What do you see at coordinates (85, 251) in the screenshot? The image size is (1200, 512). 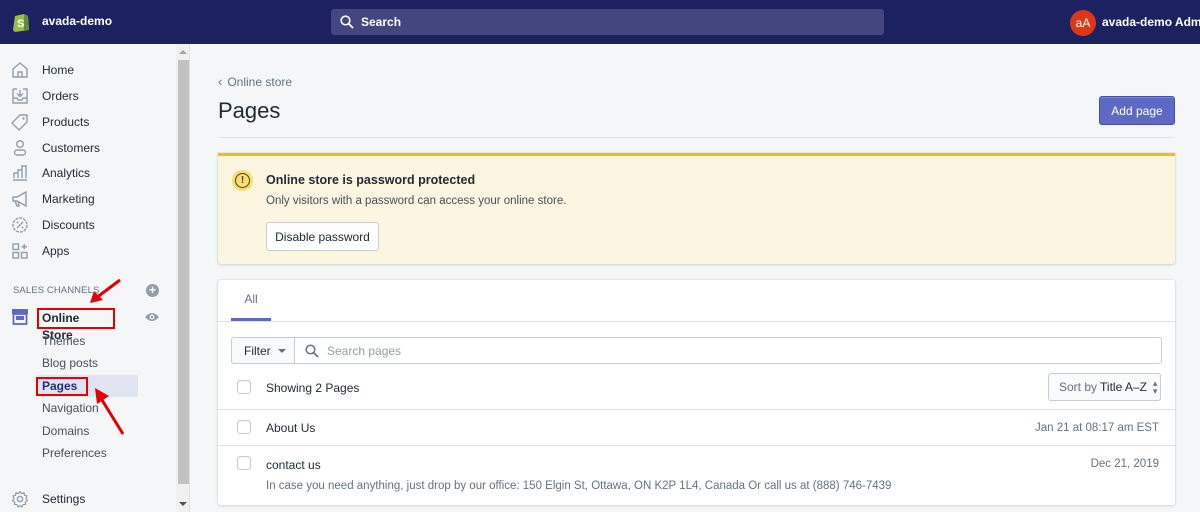 I see `sidebar-item-apps: Apps` at bounding box center [85, 251].